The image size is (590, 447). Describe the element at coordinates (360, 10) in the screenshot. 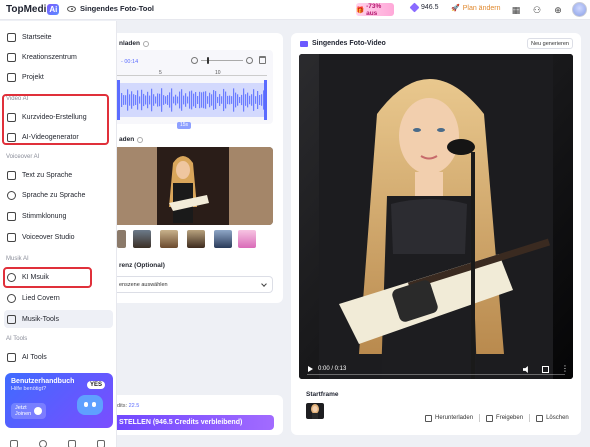

I see `gift-icon: 🎁` at that location.